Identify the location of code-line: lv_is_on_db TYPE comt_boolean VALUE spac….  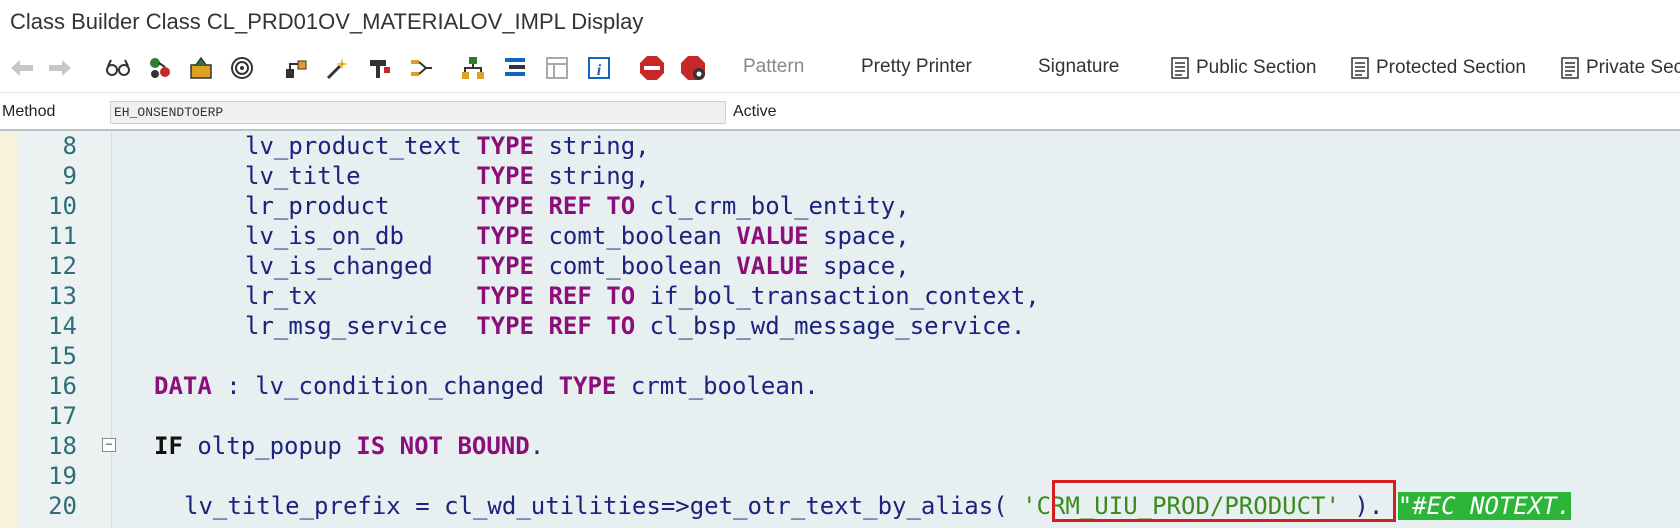
(577, 236).